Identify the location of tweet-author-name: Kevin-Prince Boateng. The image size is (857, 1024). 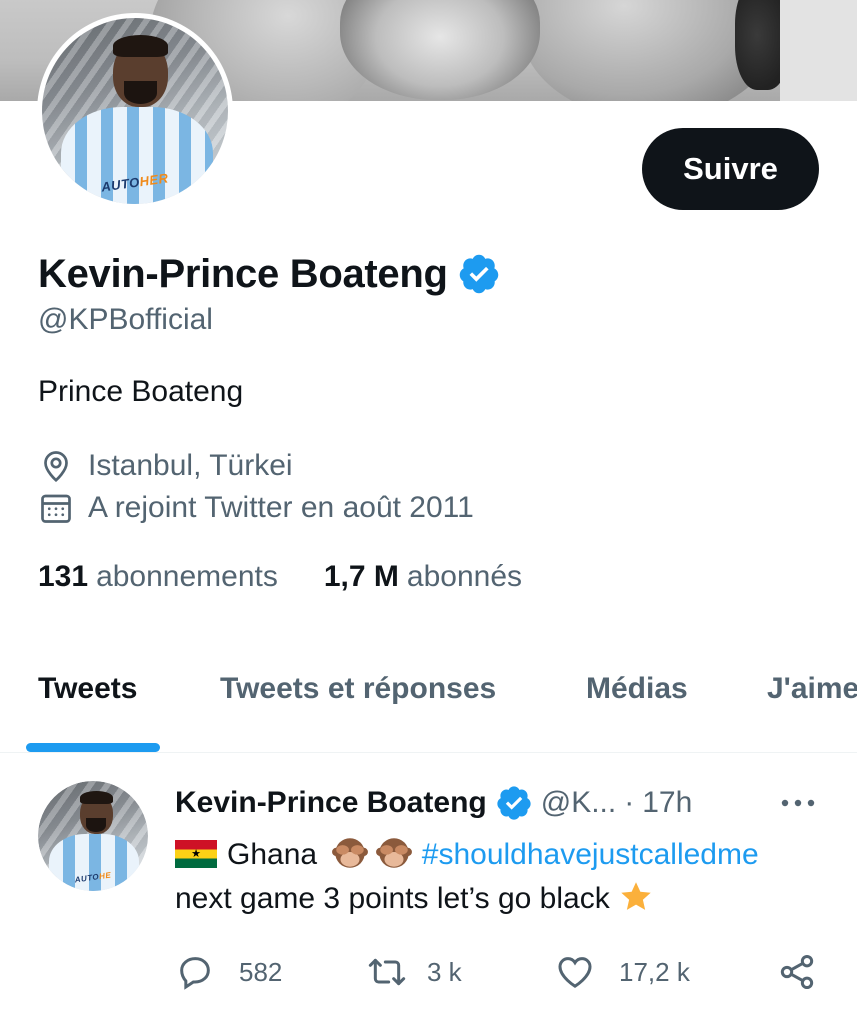
(331, 803).